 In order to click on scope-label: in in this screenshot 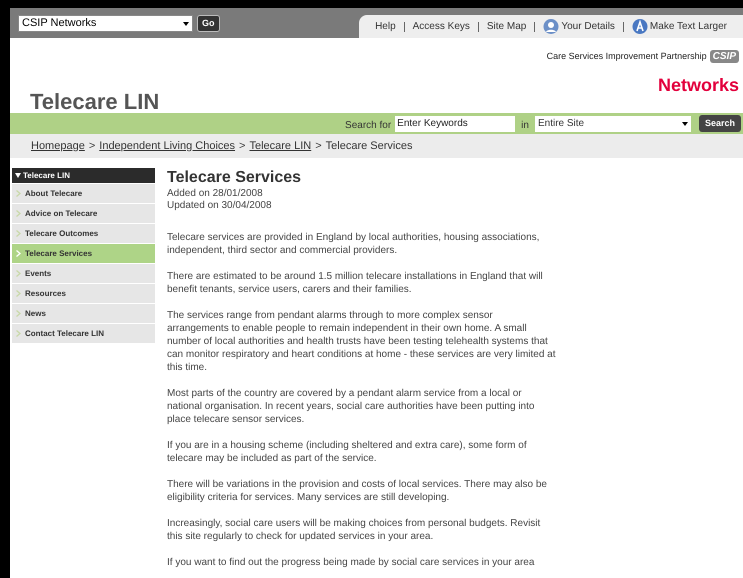, I will do `click(525, 126)`.